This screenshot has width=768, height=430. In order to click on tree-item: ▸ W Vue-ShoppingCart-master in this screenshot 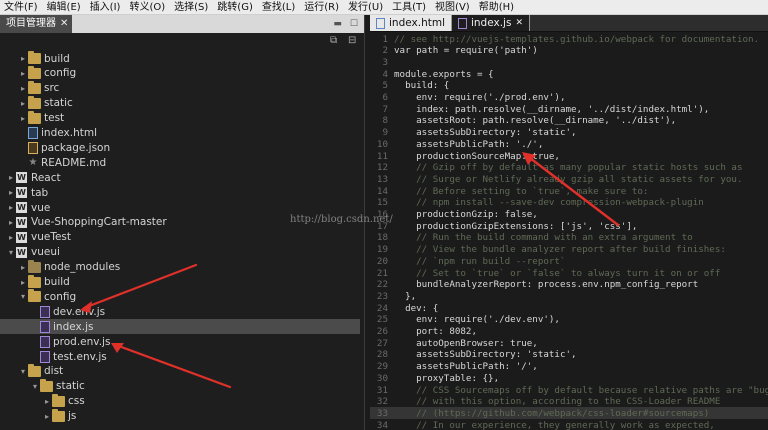, I will do `click(180, 222)`.